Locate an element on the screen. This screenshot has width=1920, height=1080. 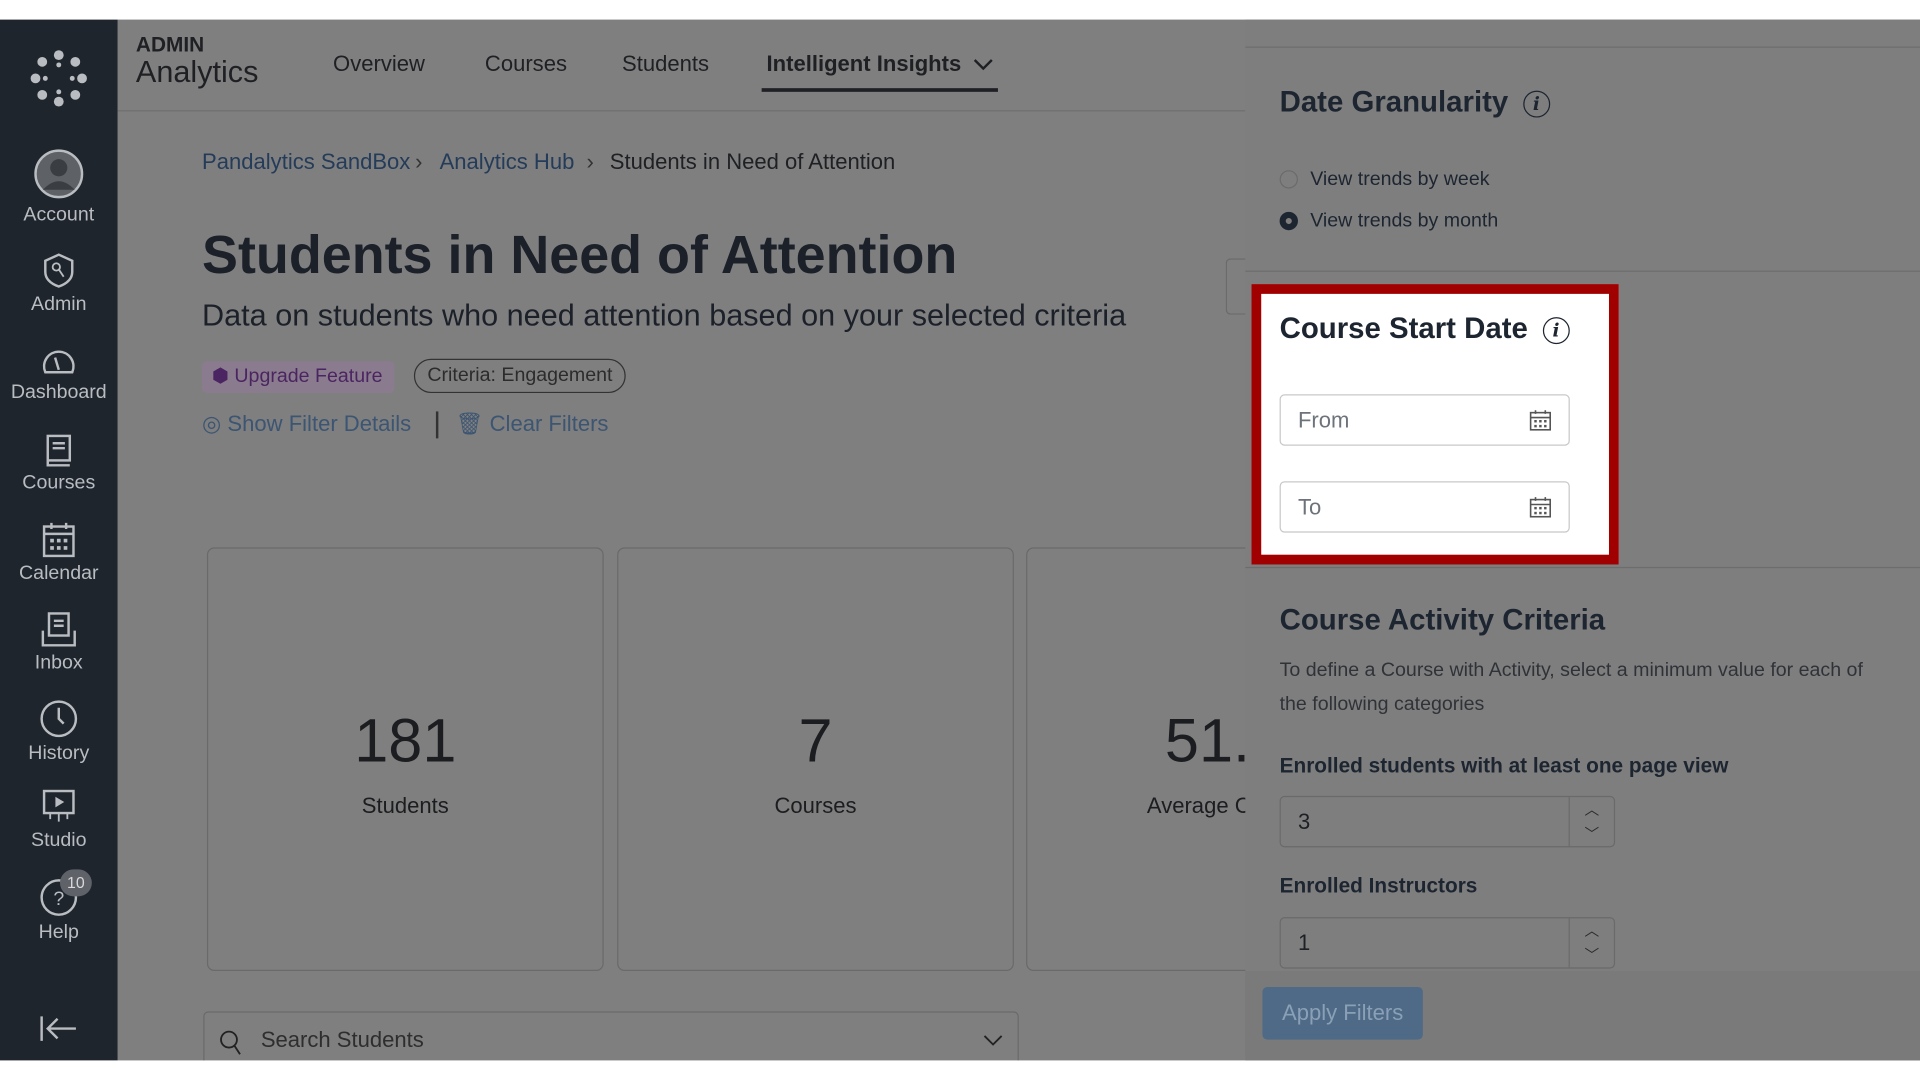
tab-students: Students is located at coordinates (665, 64).